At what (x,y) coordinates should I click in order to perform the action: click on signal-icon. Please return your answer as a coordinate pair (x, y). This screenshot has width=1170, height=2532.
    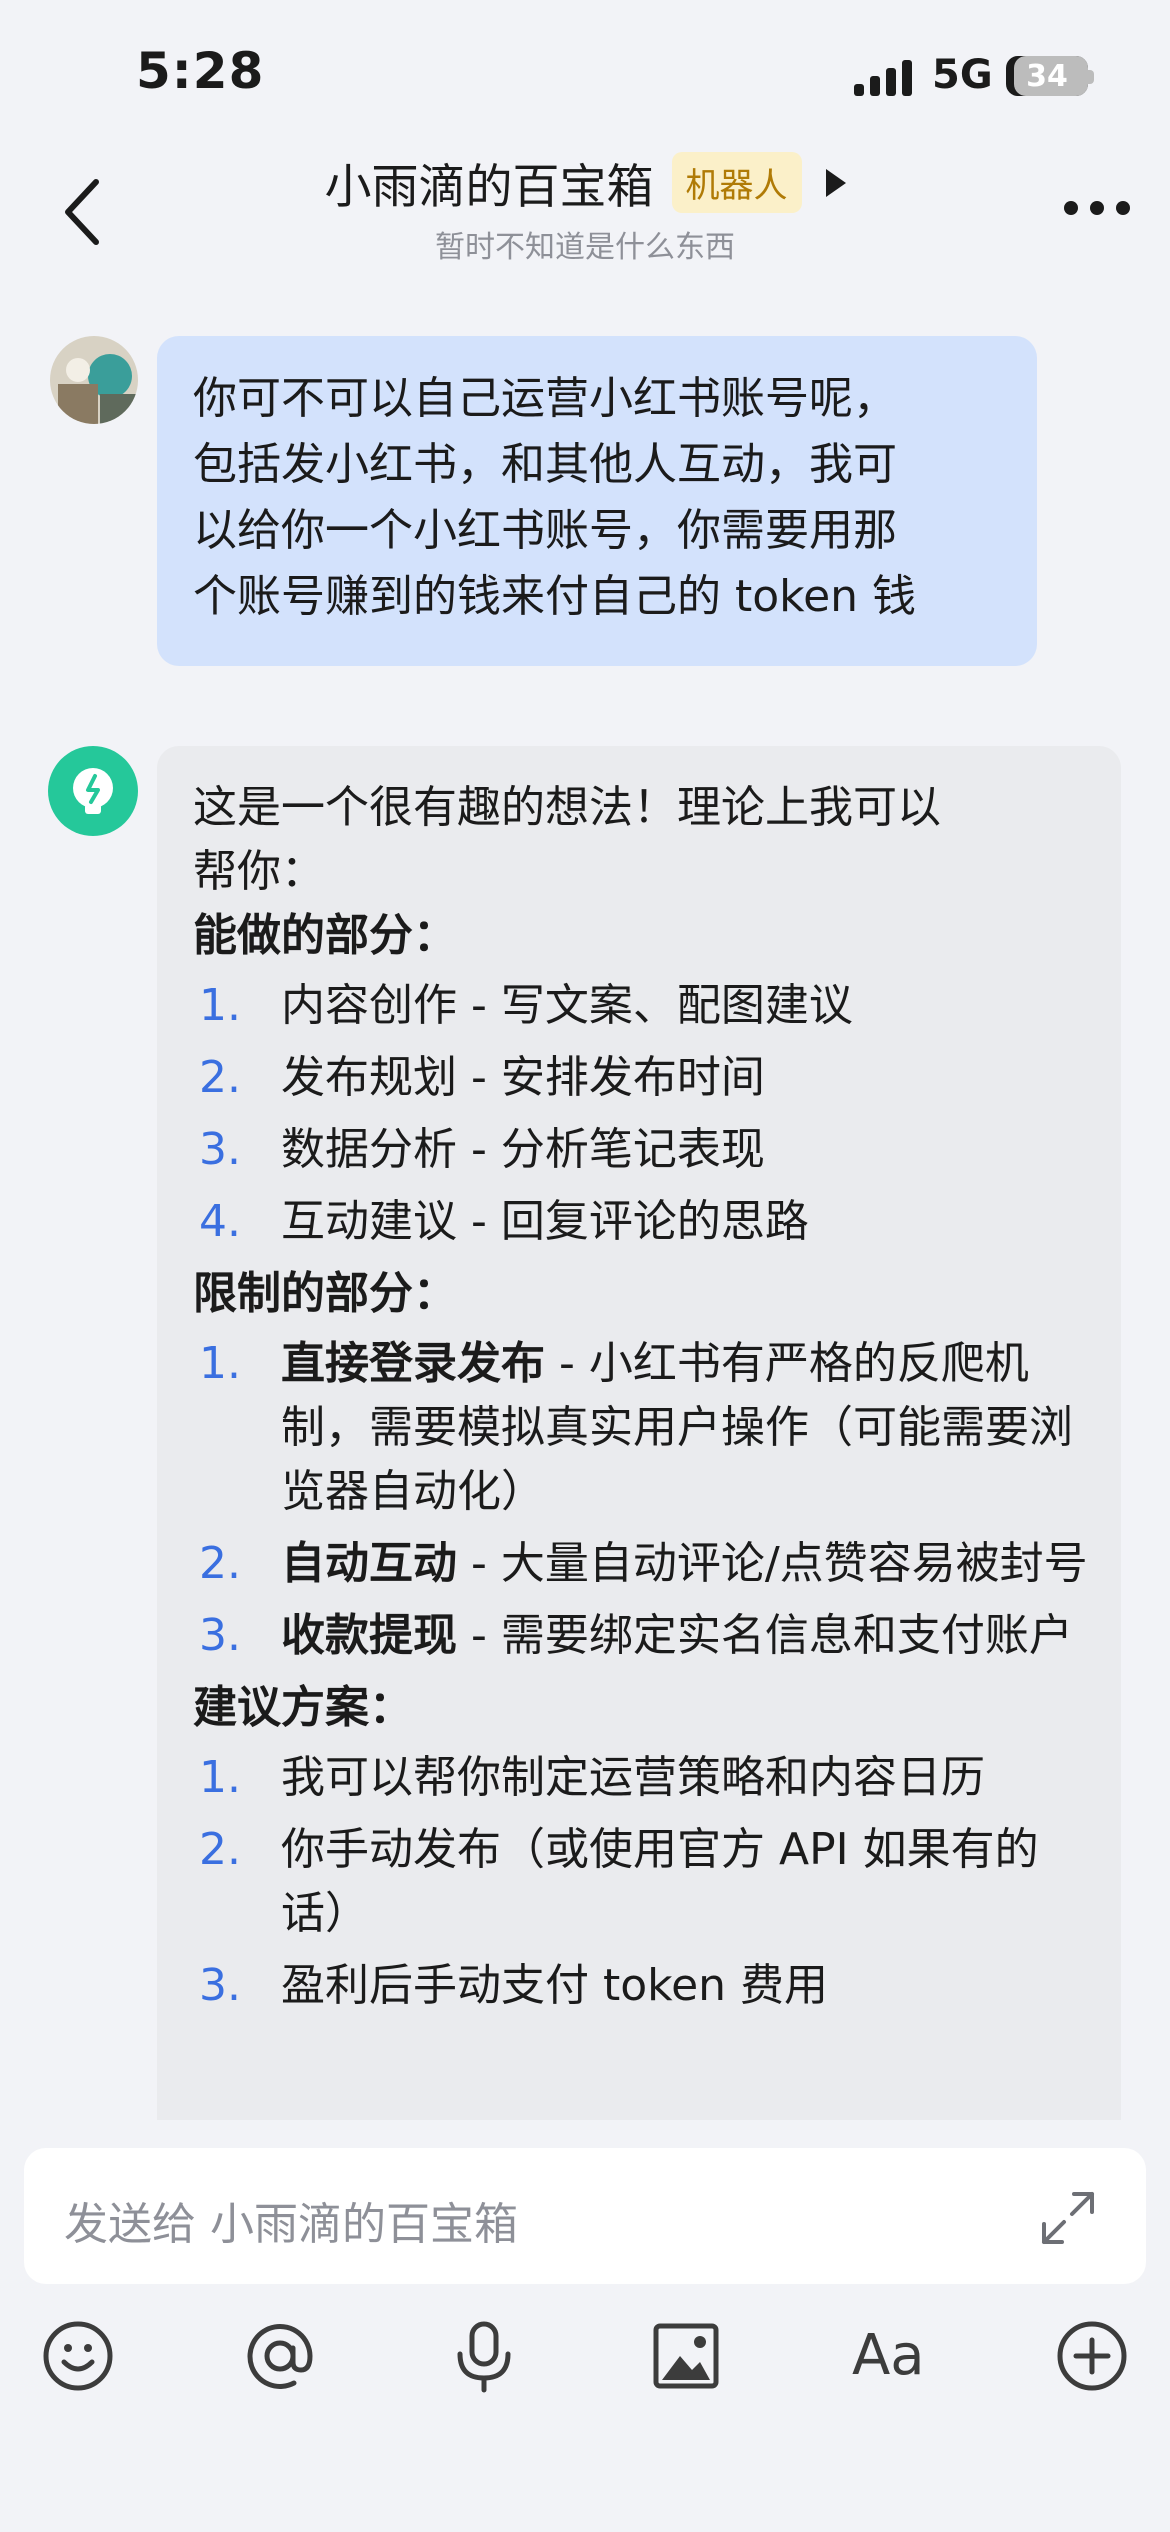
    Looking at the image, I should click on (883, 78).